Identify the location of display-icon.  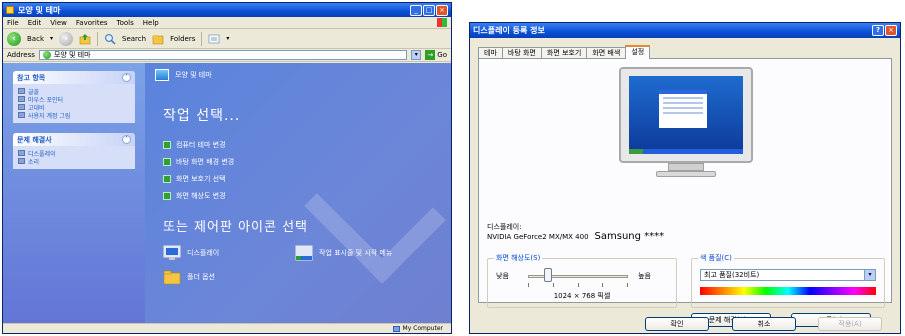
(172, 252).